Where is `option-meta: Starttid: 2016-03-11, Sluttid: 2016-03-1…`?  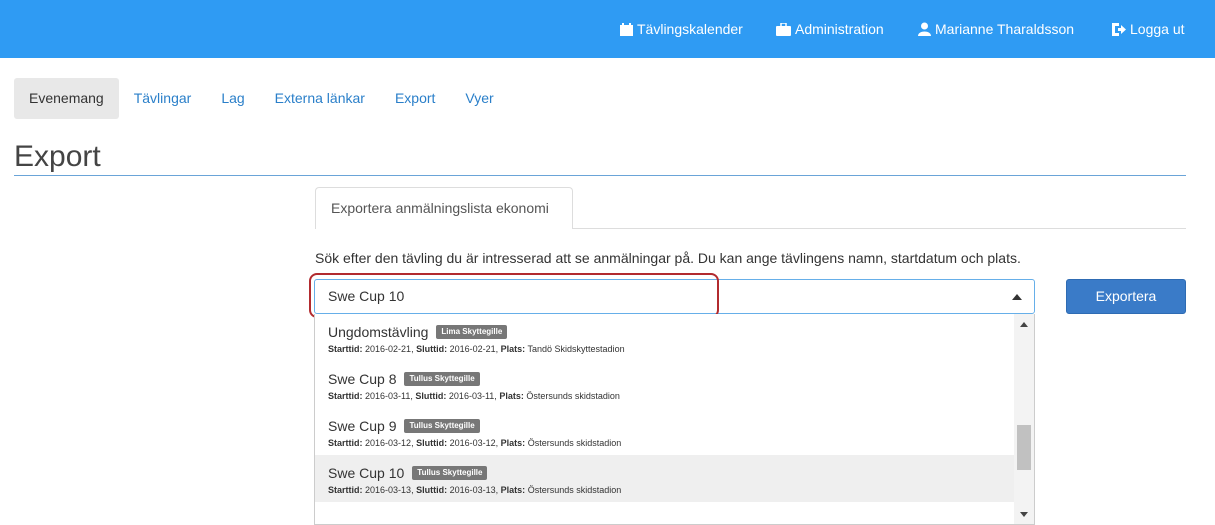 option-meta: Starttid: 2016-03-11, Sluttid: 2016-03-1… is located at coordinates (474, 396).